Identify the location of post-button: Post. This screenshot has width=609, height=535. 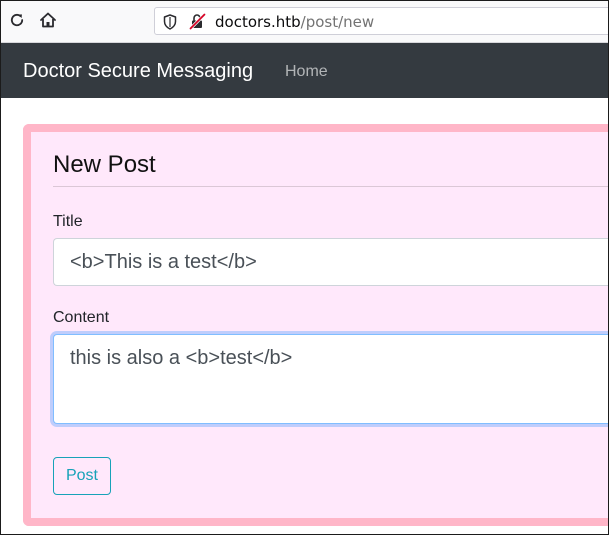
(82, 476).